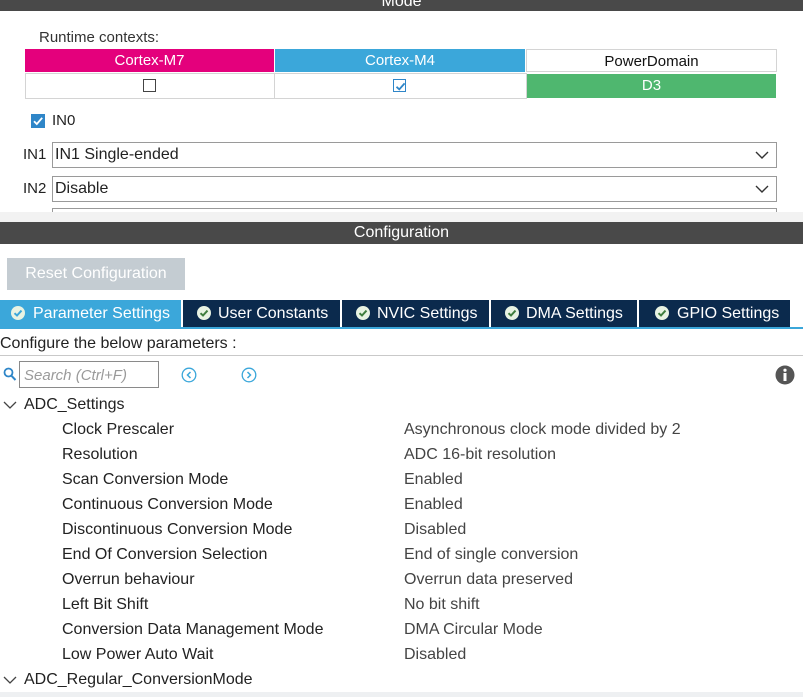 The image size is (803, 697). I want to click on param-name: Low Power Auto Wait, so click(138, 654).